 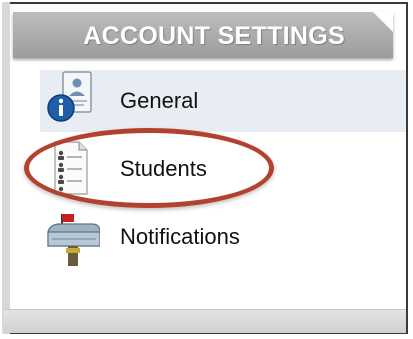 I want to click on menu-item-label: Notifications, so click(x=180, y=236).